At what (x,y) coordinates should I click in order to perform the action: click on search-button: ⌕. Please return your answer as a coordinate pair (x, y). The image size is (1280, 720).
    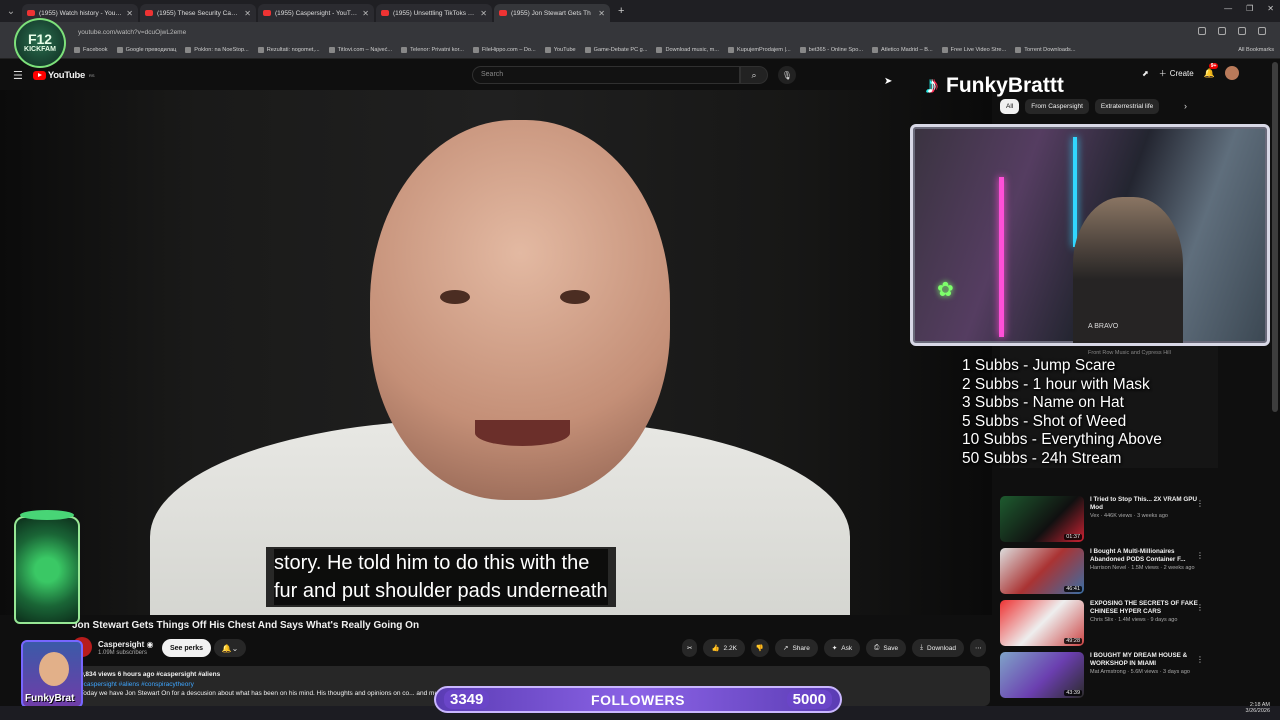
    Looking at the image, I should click on (754, 75).